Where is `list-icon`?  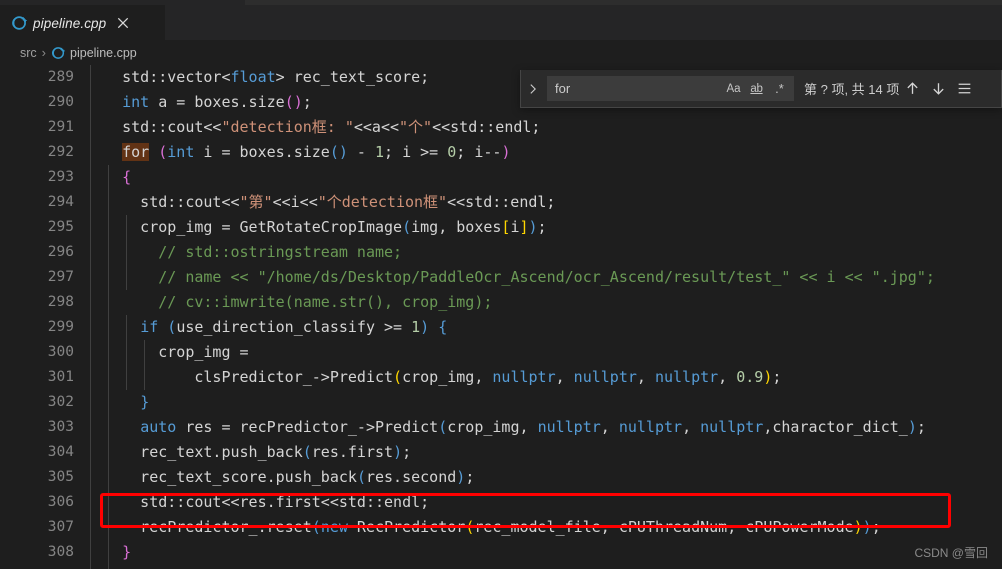 list-icon is located at coordinates (964, 89).